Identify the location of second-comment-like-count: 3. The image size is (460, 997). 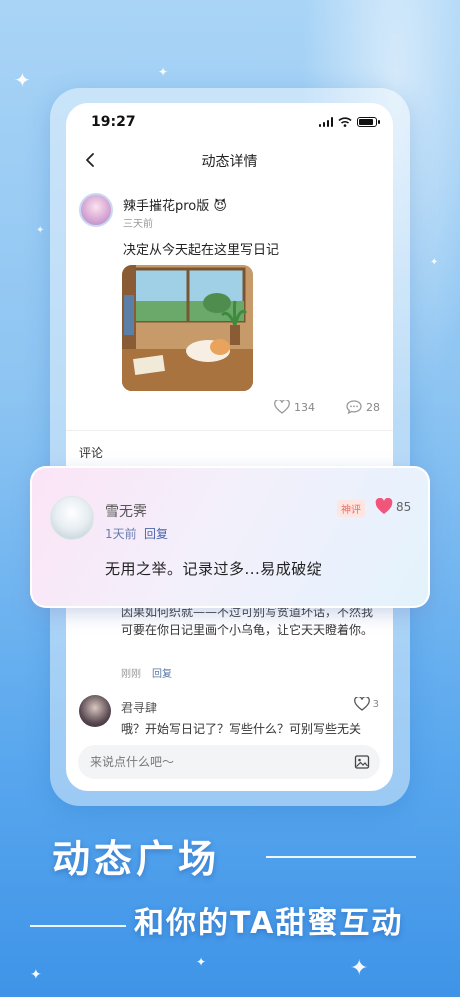
(375, 704).